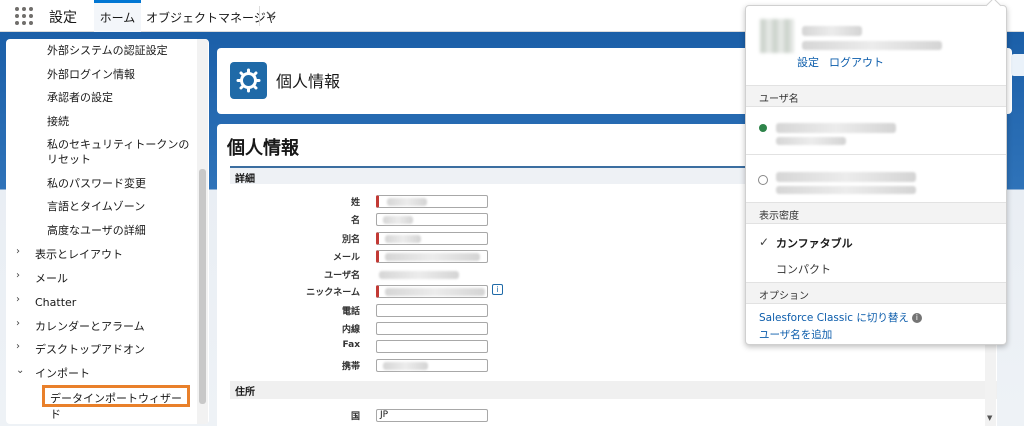  What do you see at coordinates (101, 206) in the screenshot?
I see `sidebar-item-language-timezone: 言語とタイムゾーン` at bounding box center [101, 206].